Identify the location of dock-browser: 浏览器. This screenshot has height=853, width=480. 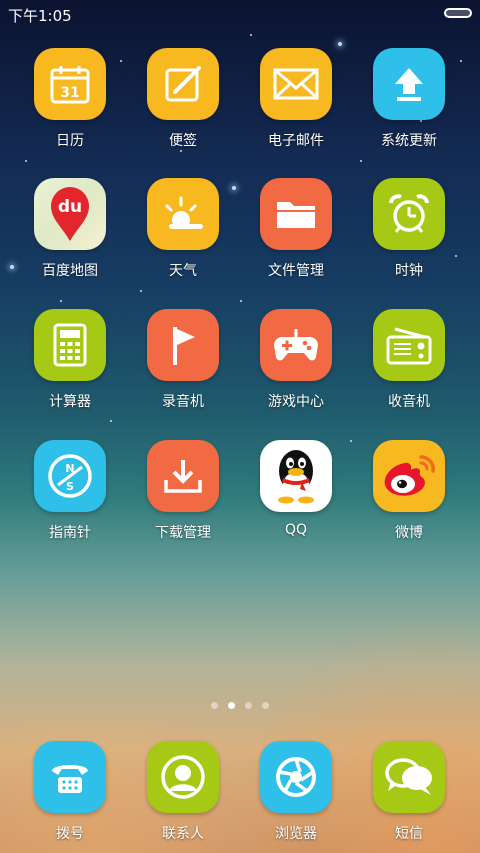
(296, 792).